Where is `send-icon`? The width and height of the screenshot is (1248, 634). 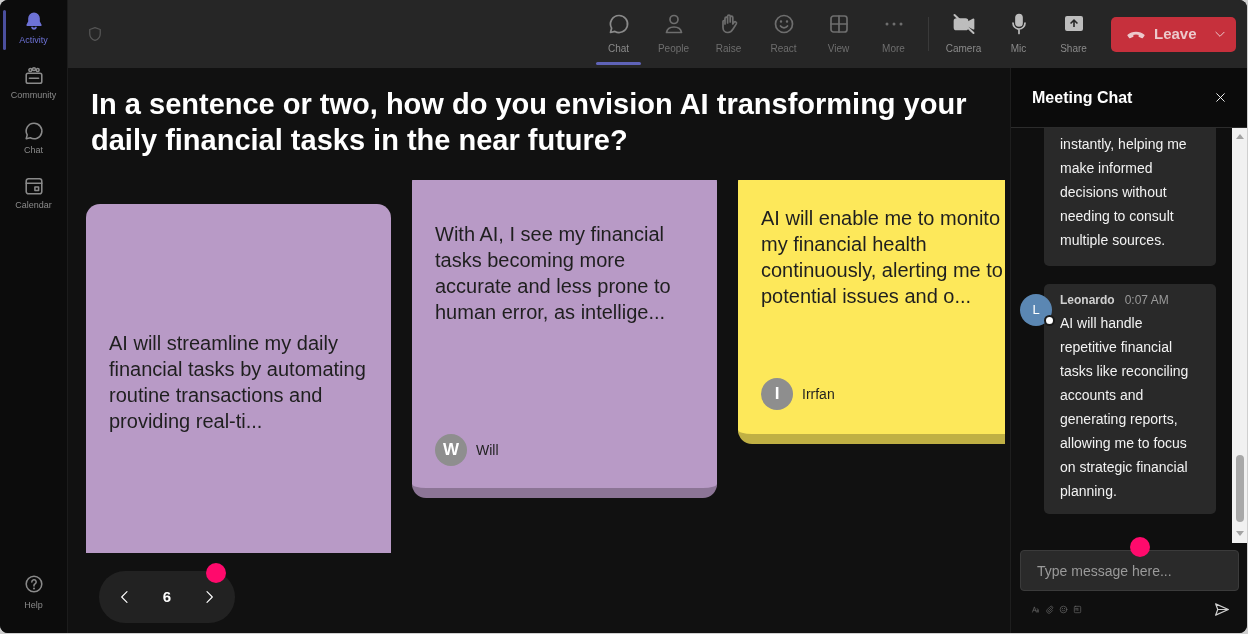
send-icon is located at coordinates (1222, 609).